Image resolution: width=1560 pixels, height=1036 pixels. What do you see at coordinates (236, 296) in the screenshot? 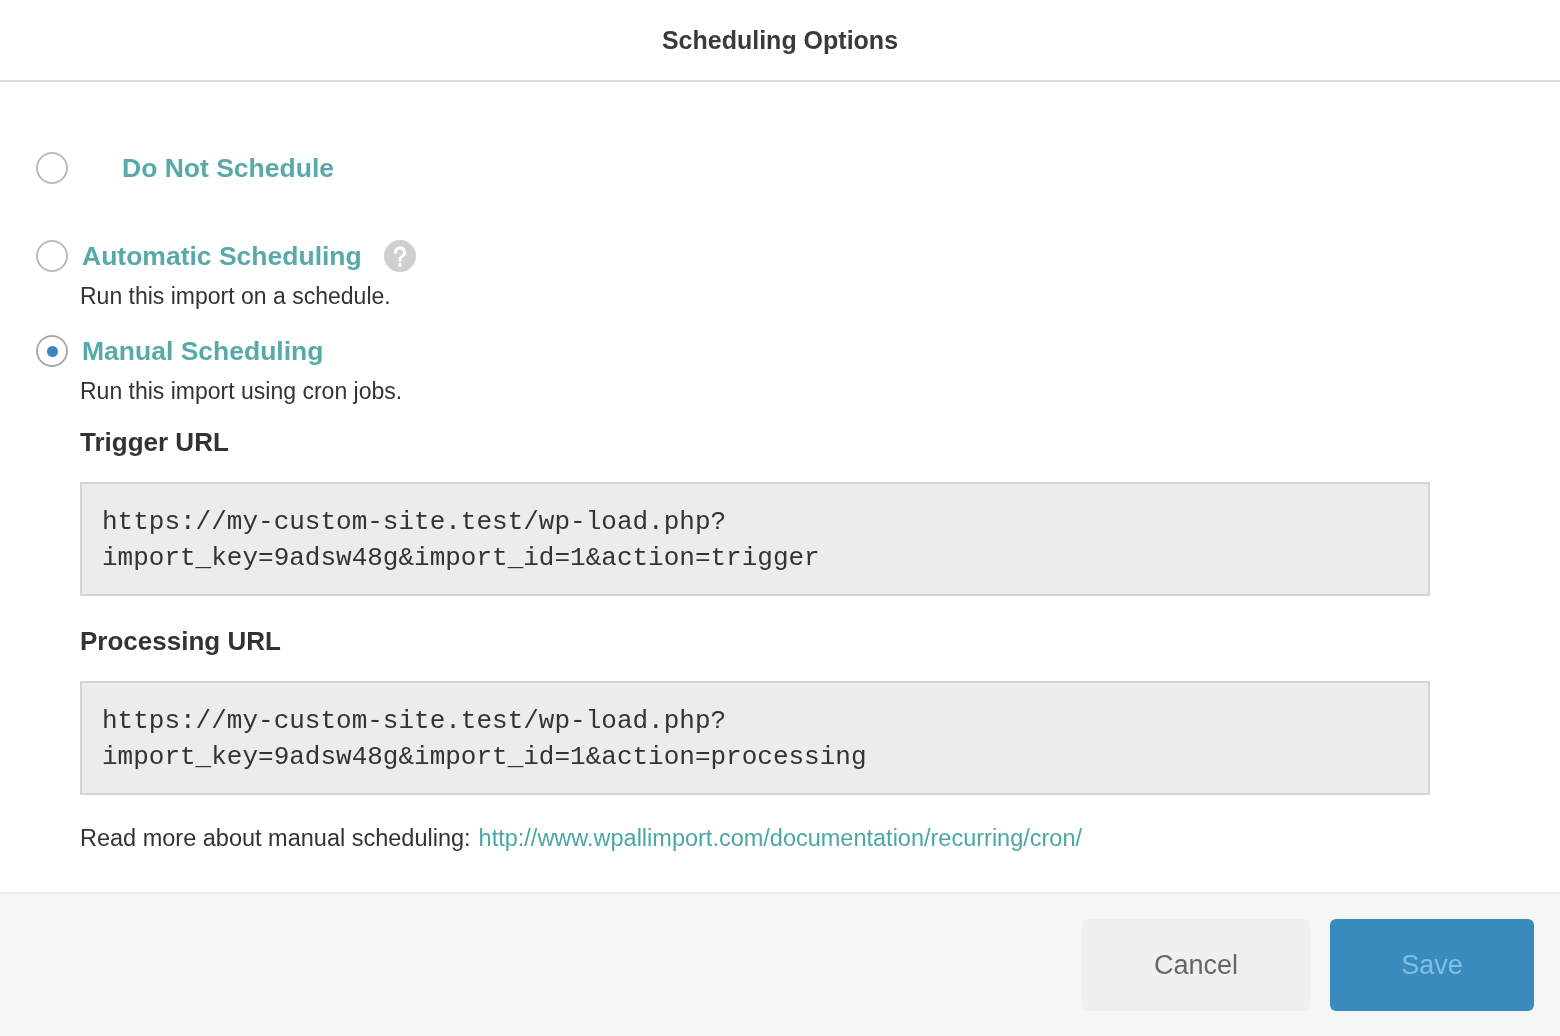
I see `option-description: Run this import on a schedule.` at bounding box center [236, 296].